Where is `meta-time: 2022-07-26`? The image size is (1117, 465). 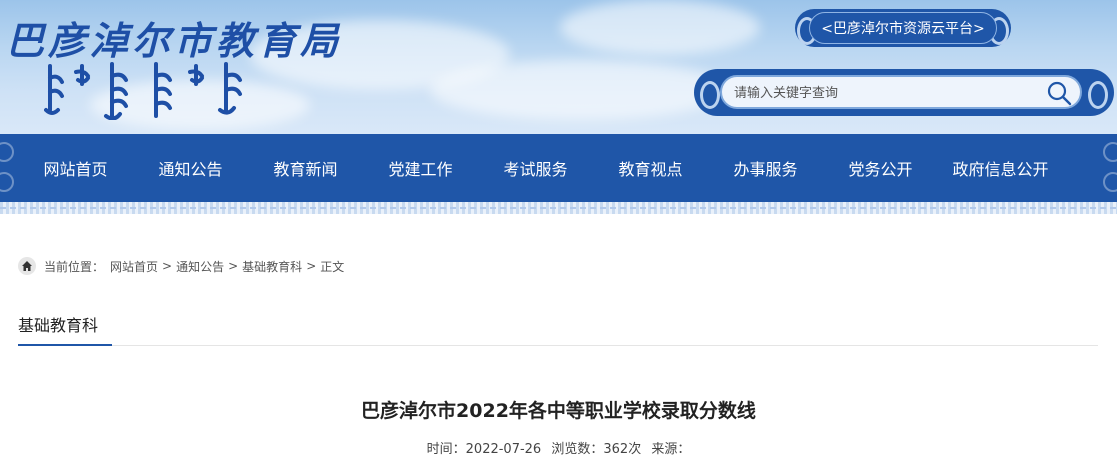 meta-time: 2022-07-26 is located at coordinates (503, 449).